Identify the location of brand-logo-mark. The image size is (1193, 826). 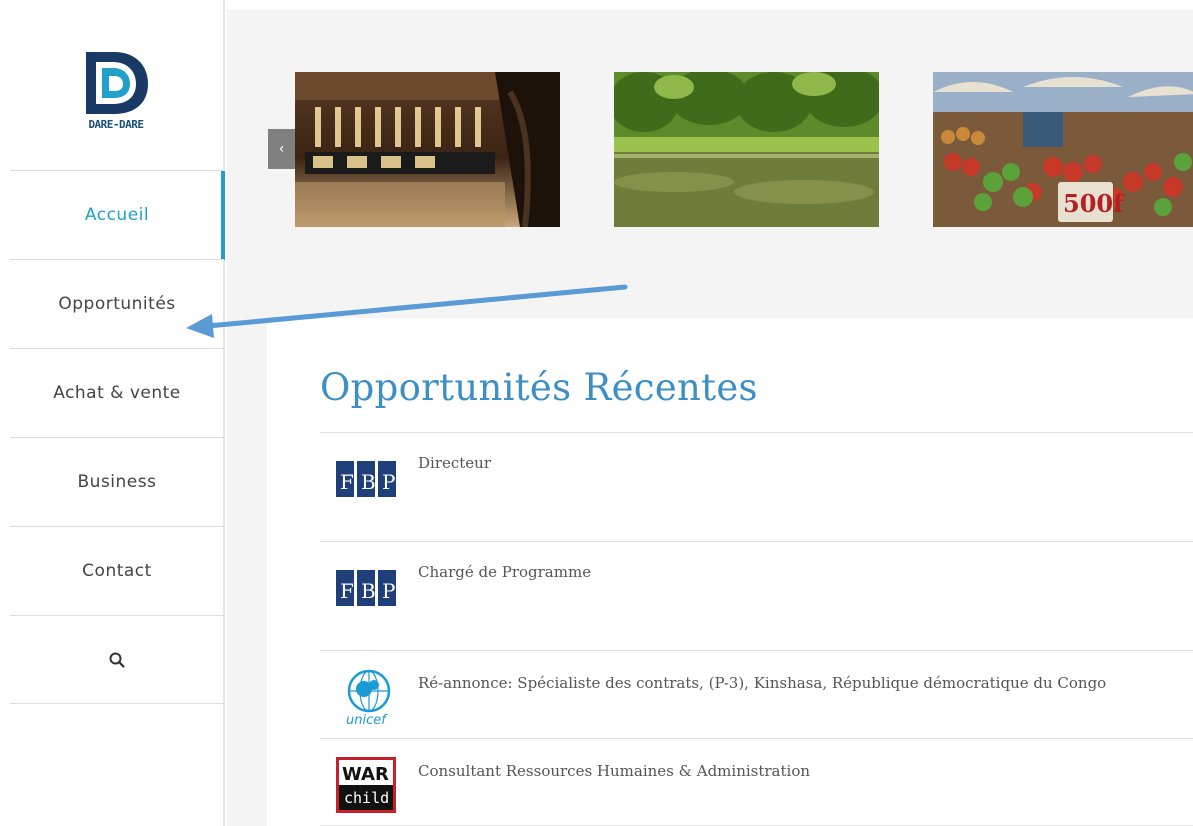
(117, 83).